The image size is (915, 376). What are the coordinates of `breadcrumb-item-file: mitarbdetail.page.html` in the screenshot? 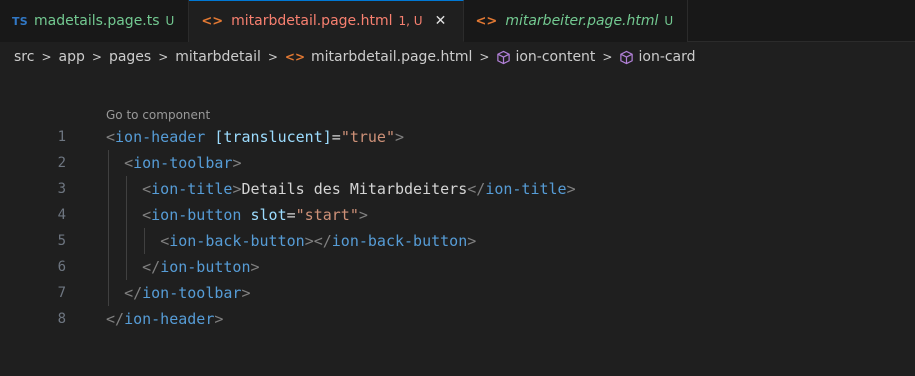 It's located at (391, 57).